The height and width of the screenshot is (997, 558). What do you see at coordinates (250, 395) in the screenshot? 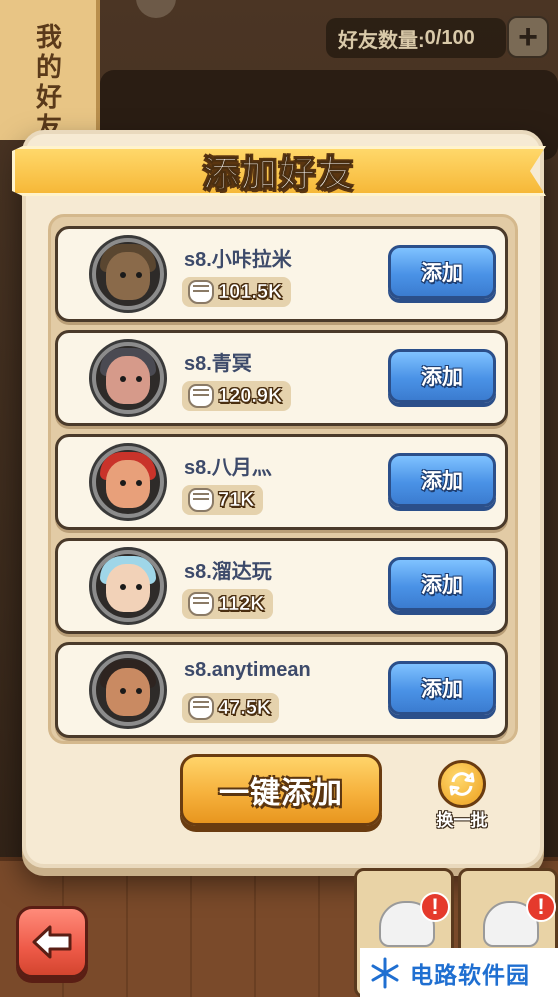
I see `power-value: 120.9K` at bounding box center [250, 395].